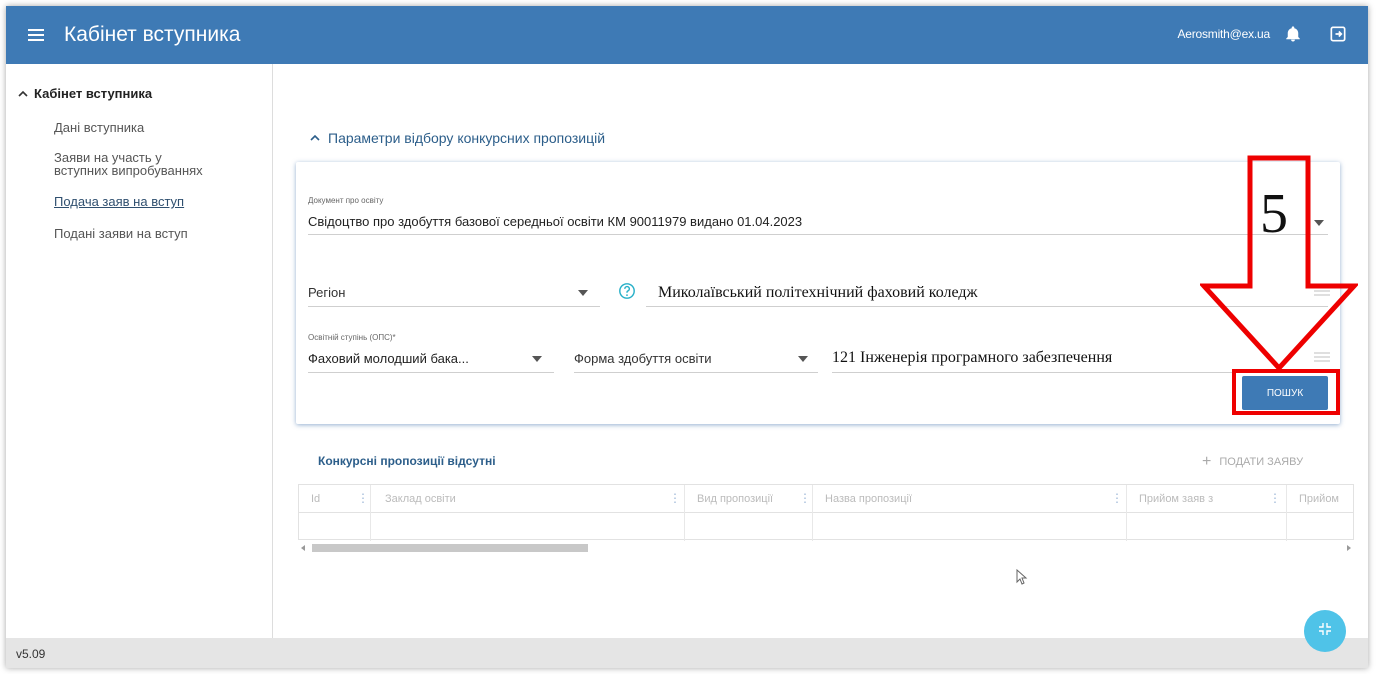  Describe the element at coordinates (1223, 34) in the screenshot. I see `user-email: Aerosmith@ex.ua` at that location.